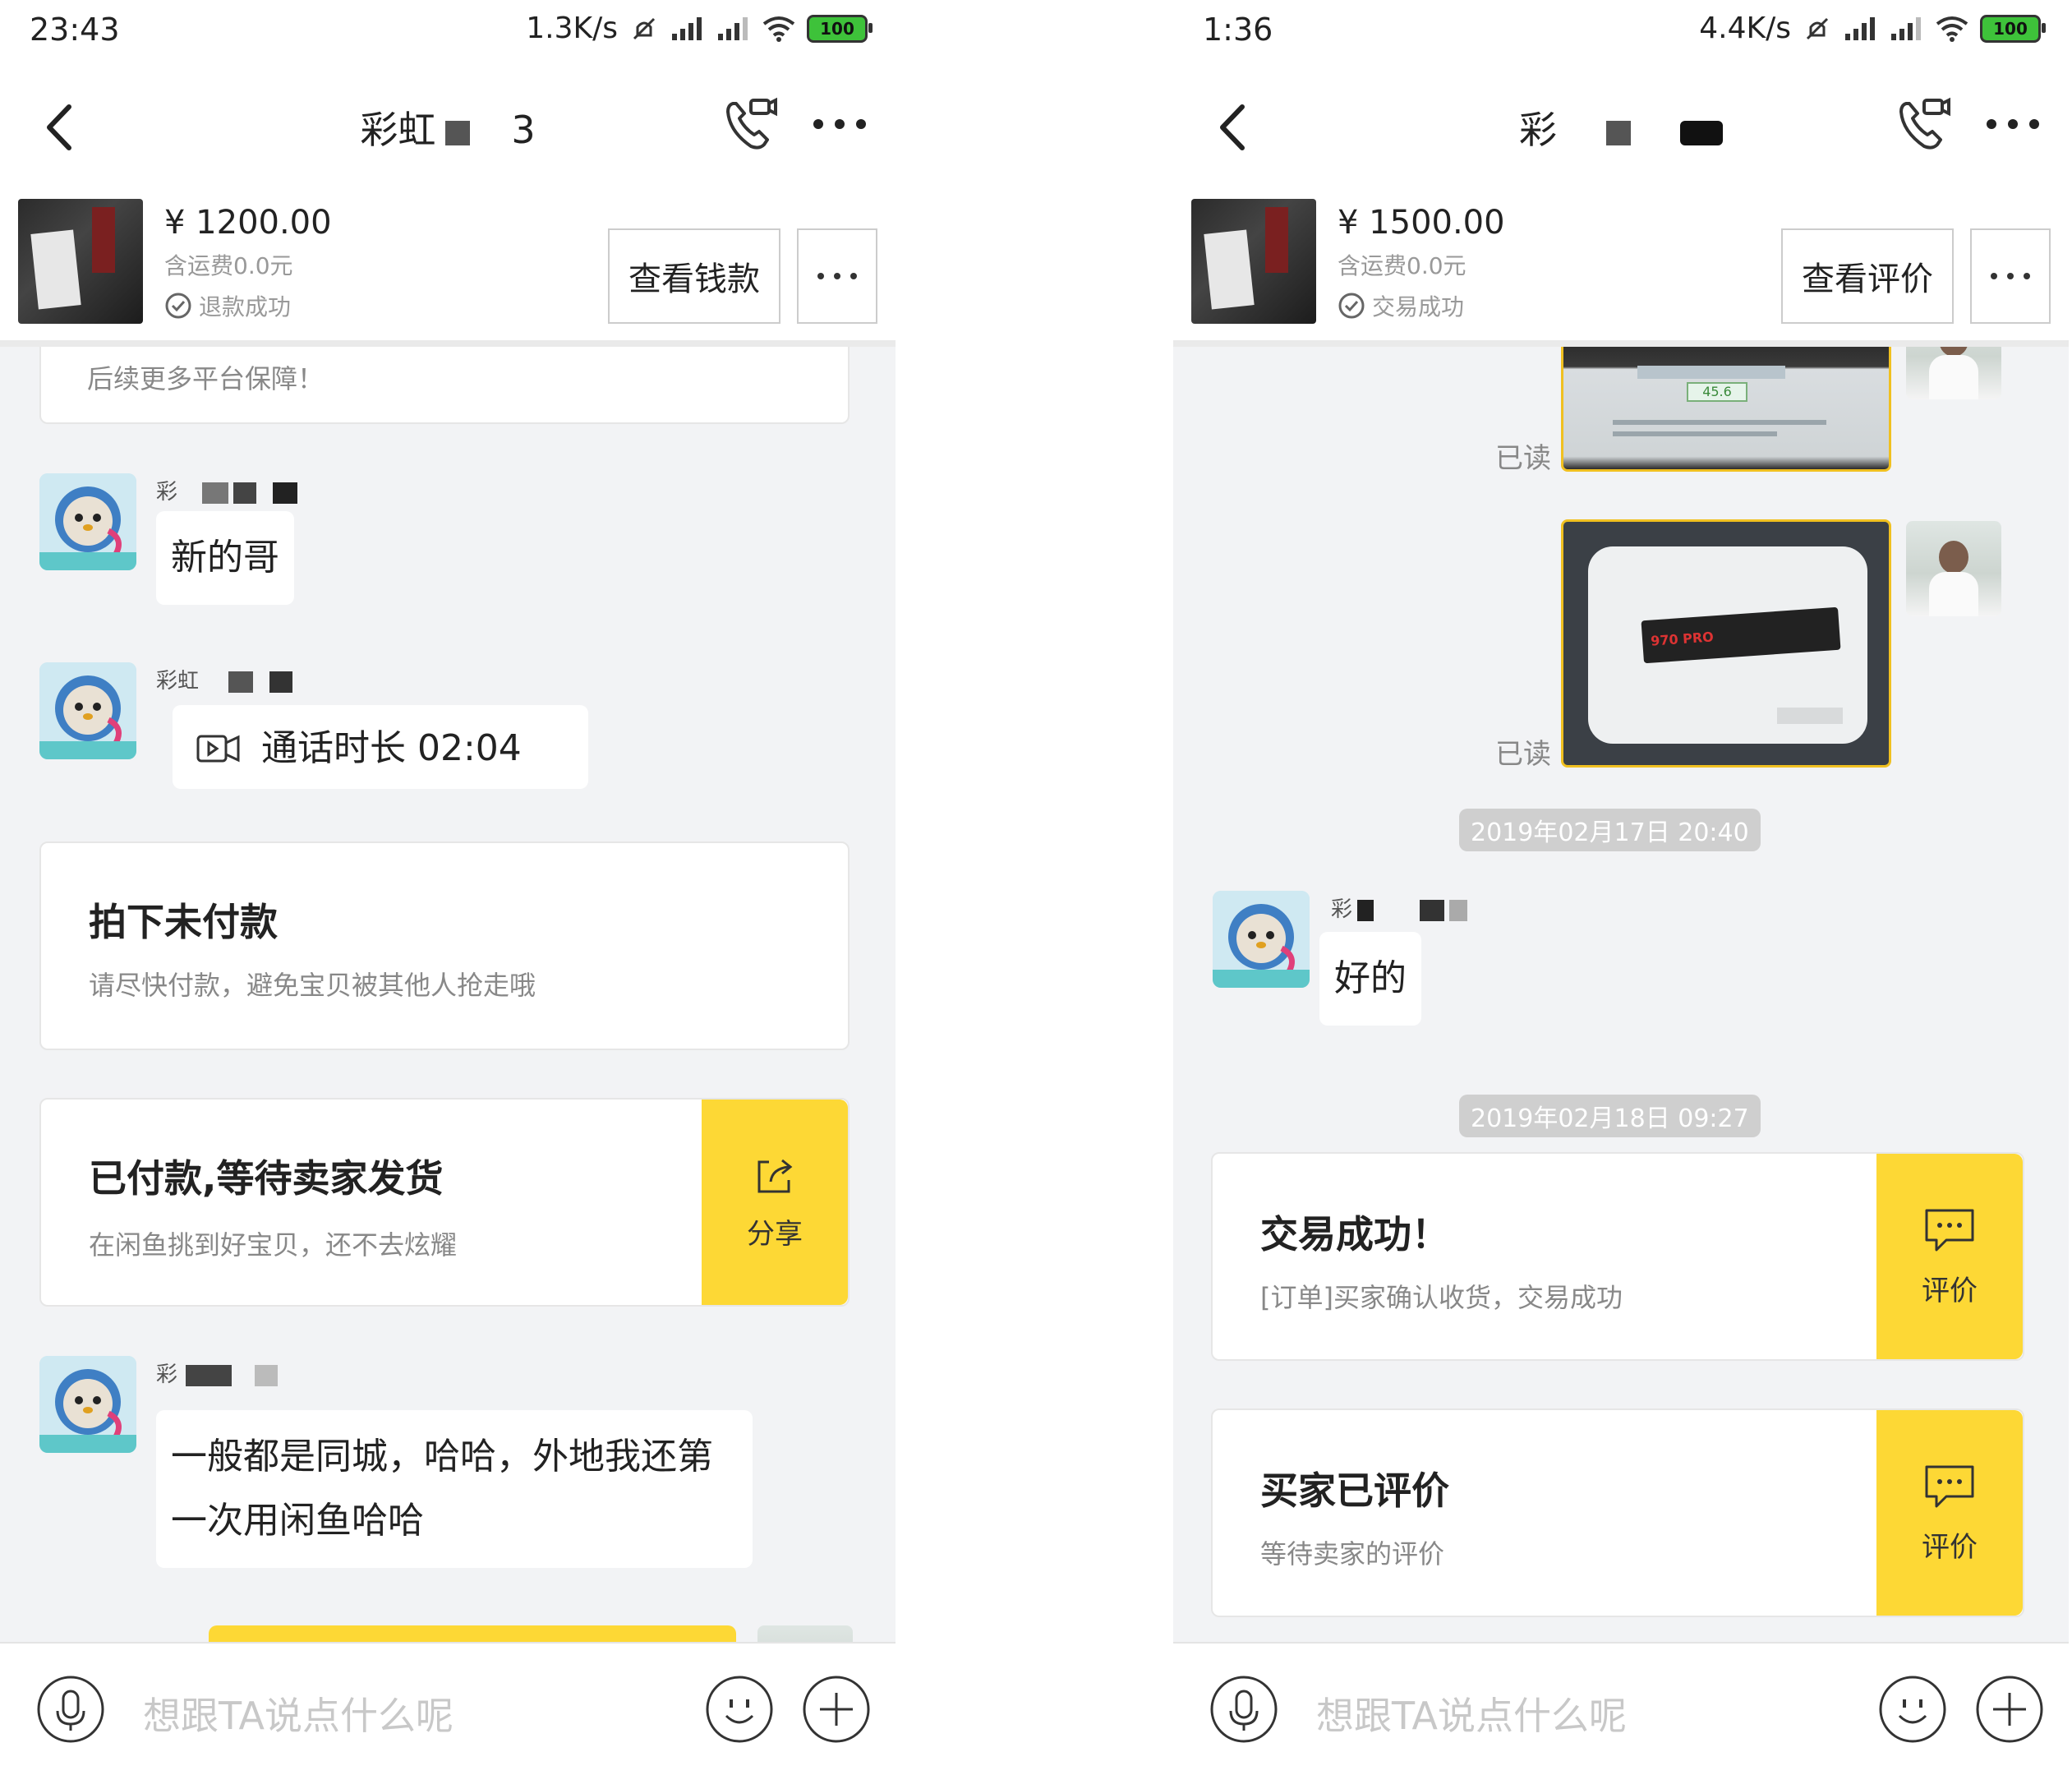 Image resolution: width=2072 pixels, height=1775 pixels. What do you see at coordinates (572, 28) in the screenshot?
I see `network-speed: 1.3K/s` at bounding box center [572, 28].